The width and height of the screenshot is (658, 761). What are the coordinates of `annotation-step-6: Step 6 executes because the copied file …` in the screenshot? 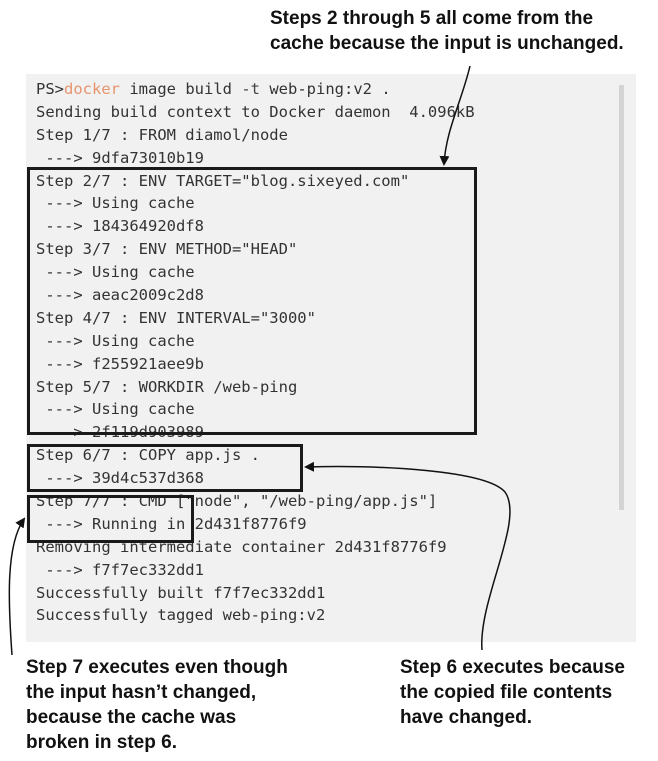 It's located at (512, 692).